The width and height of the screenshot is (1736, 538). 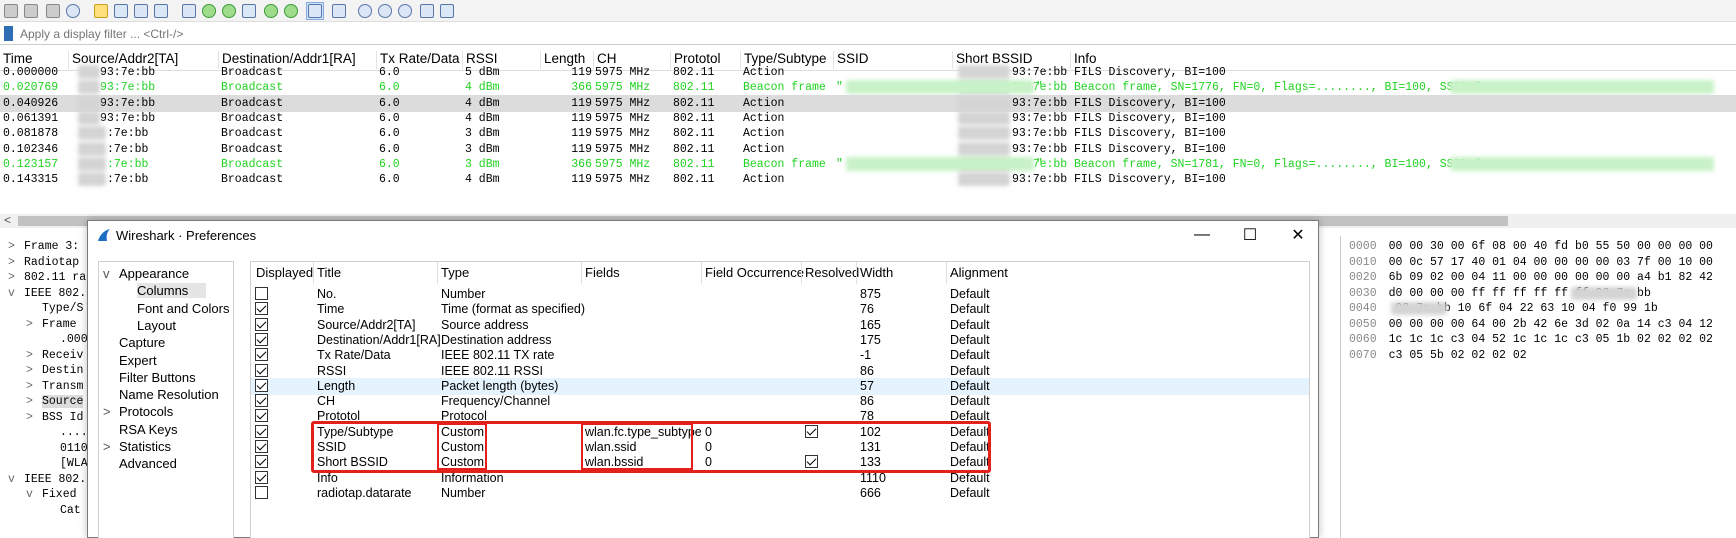 I want to click on hex-bytes: c3 05 5b 02 02 02 02, so click(x=1458, y=355).